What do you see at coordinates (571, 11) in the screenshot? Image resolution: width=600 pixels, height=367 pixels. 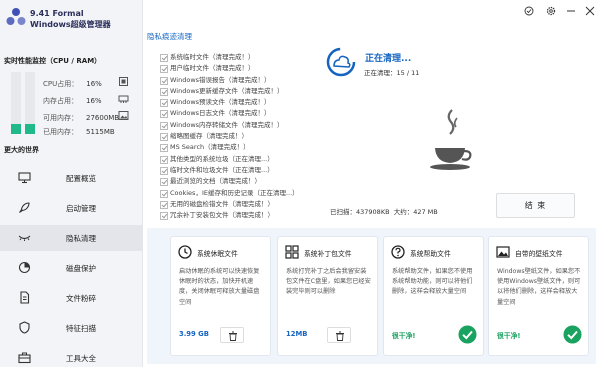 I see `minimize-icon` at bounding box center [571, 11].